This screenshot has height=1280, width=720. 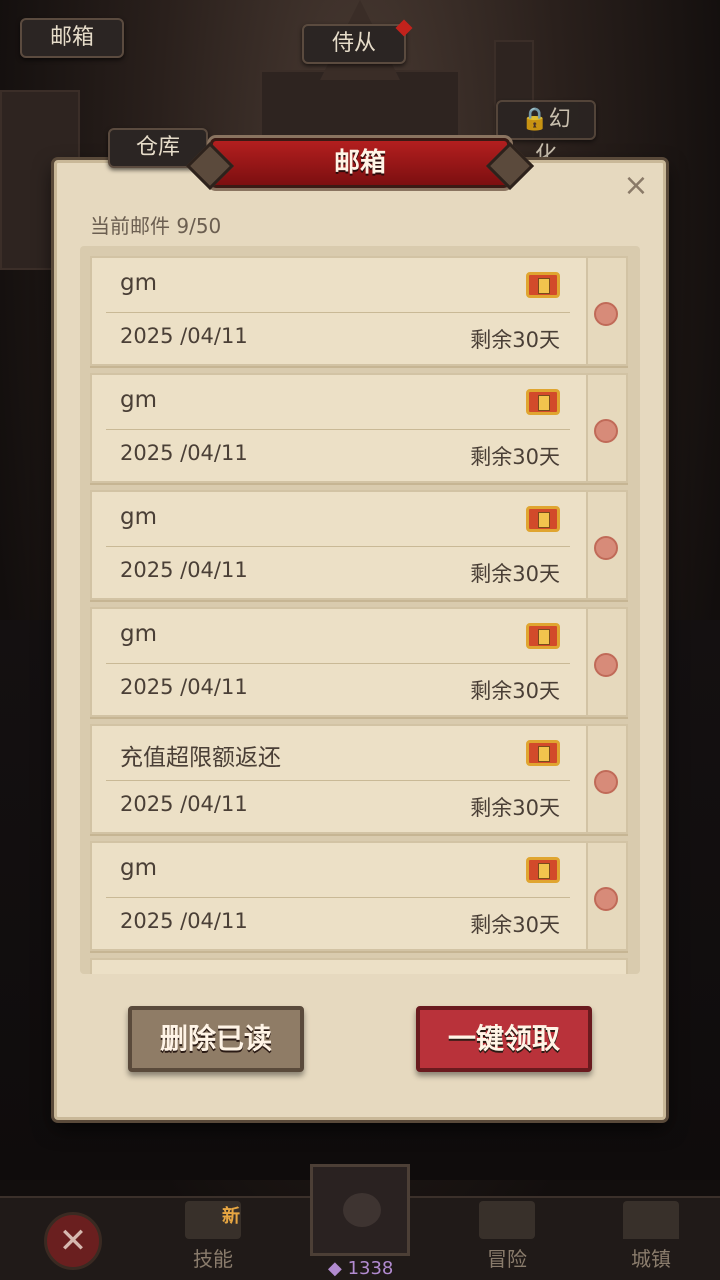 What do you see at coordinates (504, 1039) in the screenshot?
I see `claim-all-button: 一键领取` at bounding box center [504, 1039].